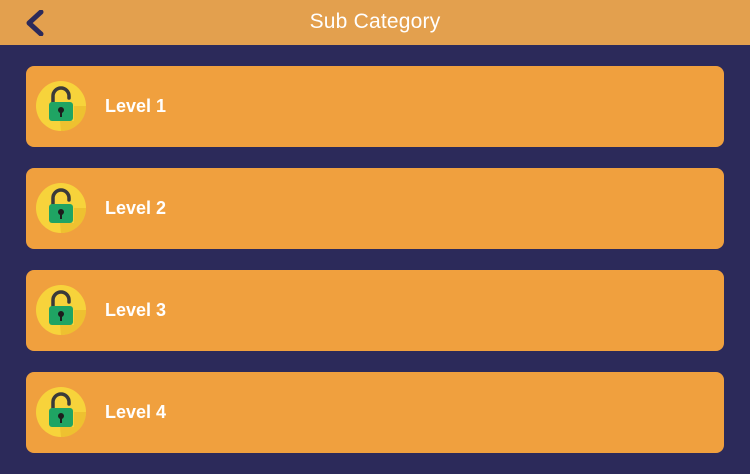 The width and height of the screenshot is (750, 474). I want to click on top-app-bar: Sub Category, so click(375, 22).